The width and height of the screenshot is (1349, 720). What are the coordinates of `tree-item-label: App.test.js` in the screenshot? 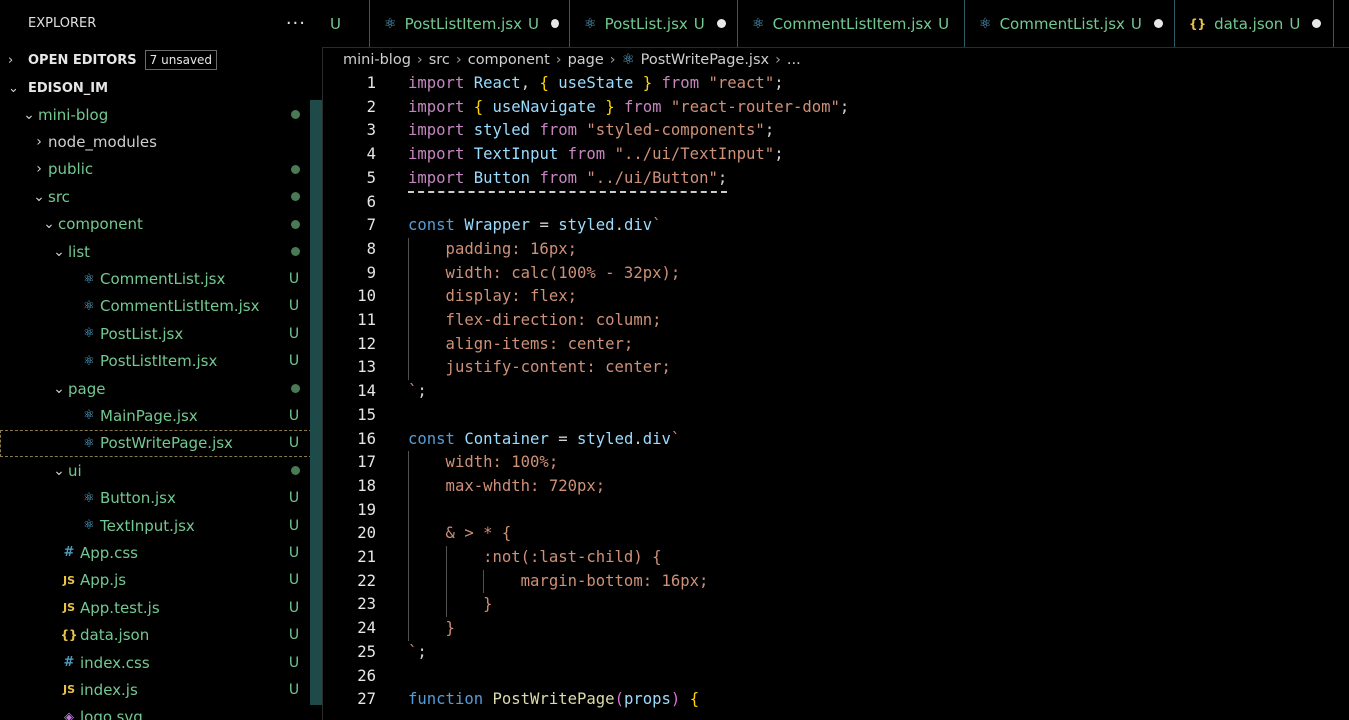 It's located at (120, 607).